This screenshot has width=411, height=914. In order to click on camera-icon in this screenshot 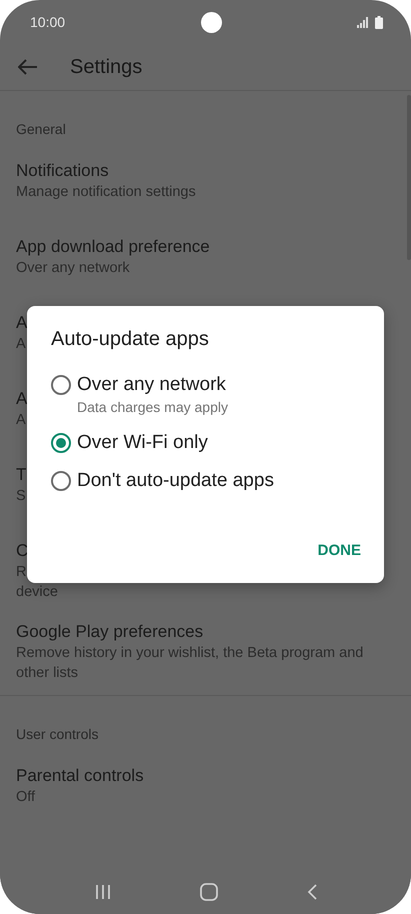, I will do `click(211, 22)`.